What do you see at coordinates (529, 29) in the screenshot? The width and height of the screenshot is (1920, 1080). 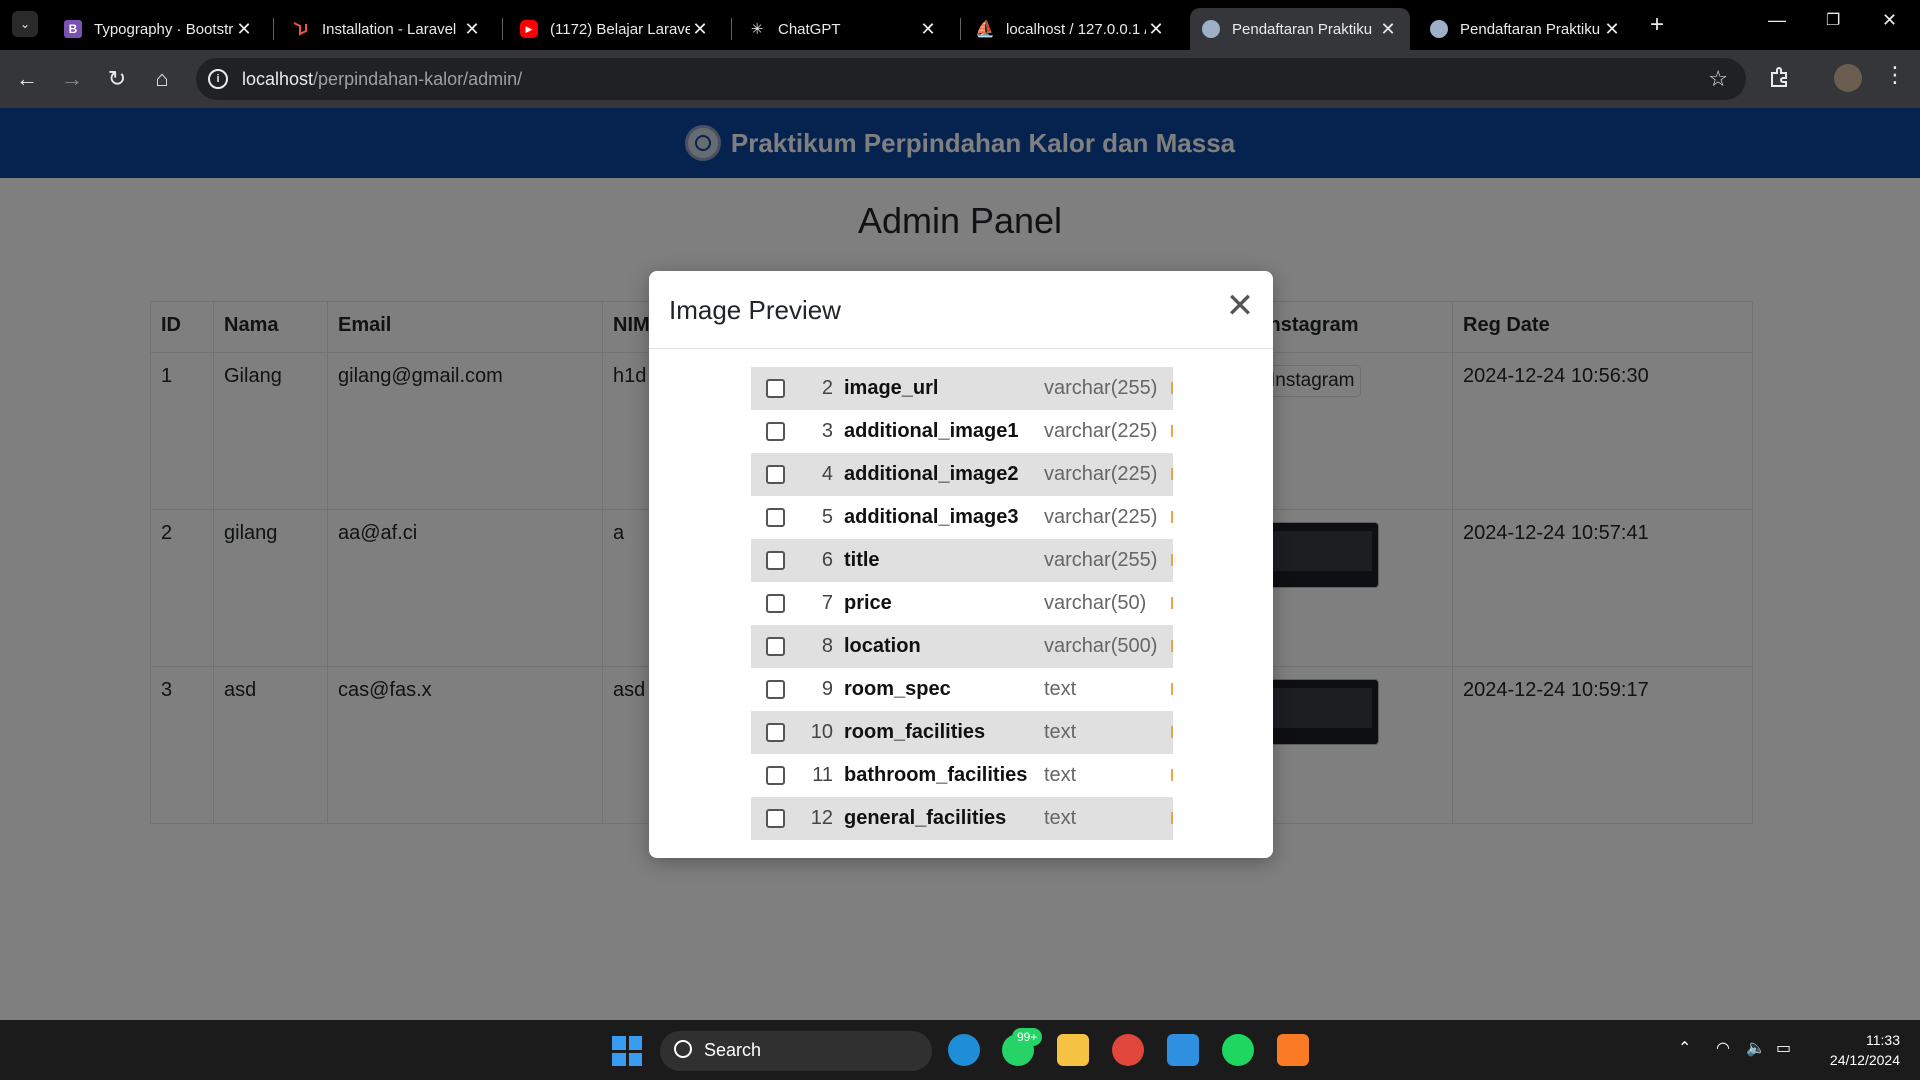 I see `youtube-icon: ▶` at bounding box center [529, 29].